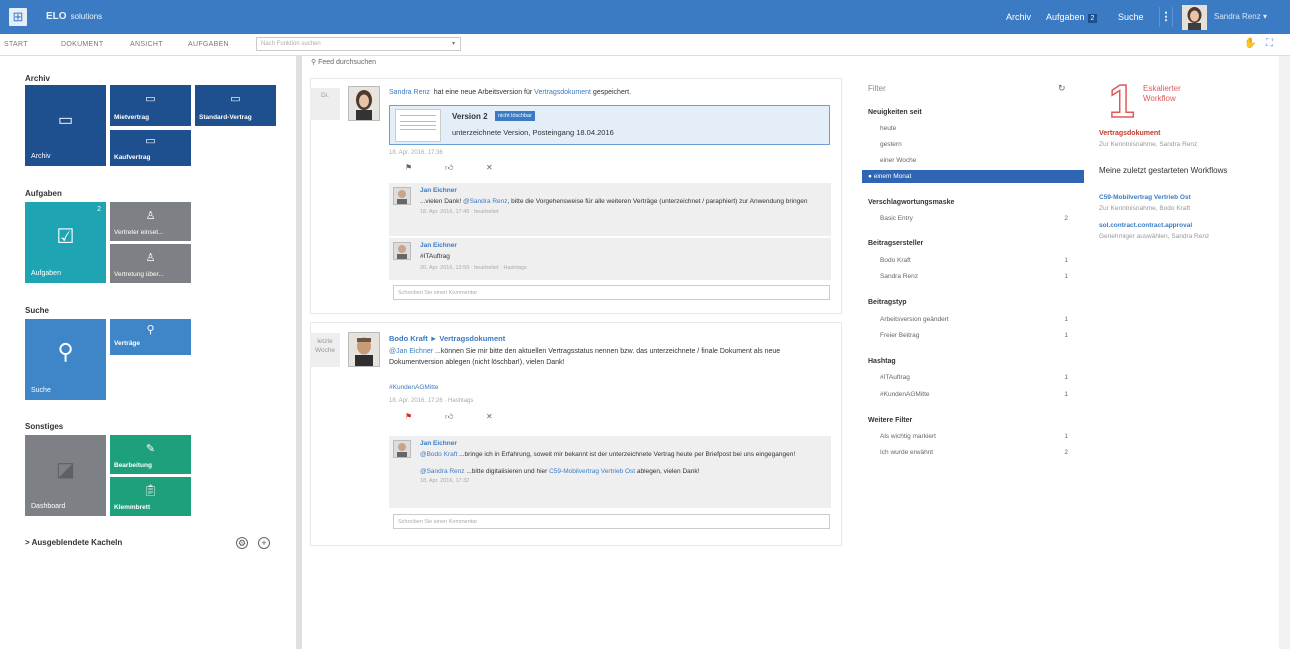 The height and width of the screenshot is (649, 1290). What do you see at coordinates (418, 125) in the screenshot?
I see `document-thumbnail` at bounding box center [418, 125].